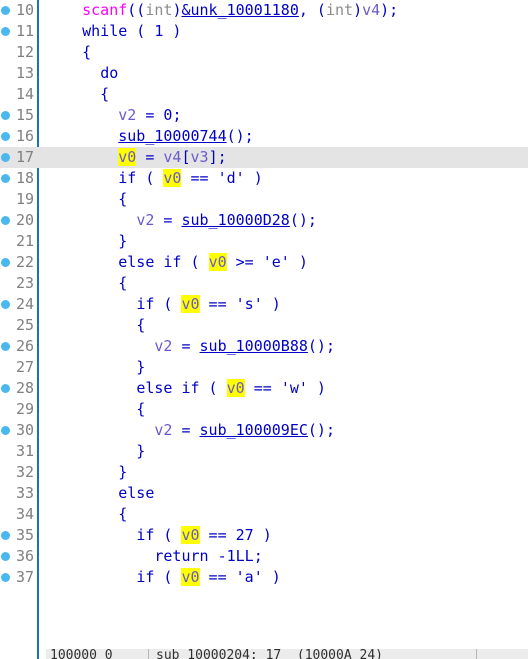  What do you see at coordinates (312, 10) in the screenshot?
I see `code-token: , (` at bounding box center [312, 10].